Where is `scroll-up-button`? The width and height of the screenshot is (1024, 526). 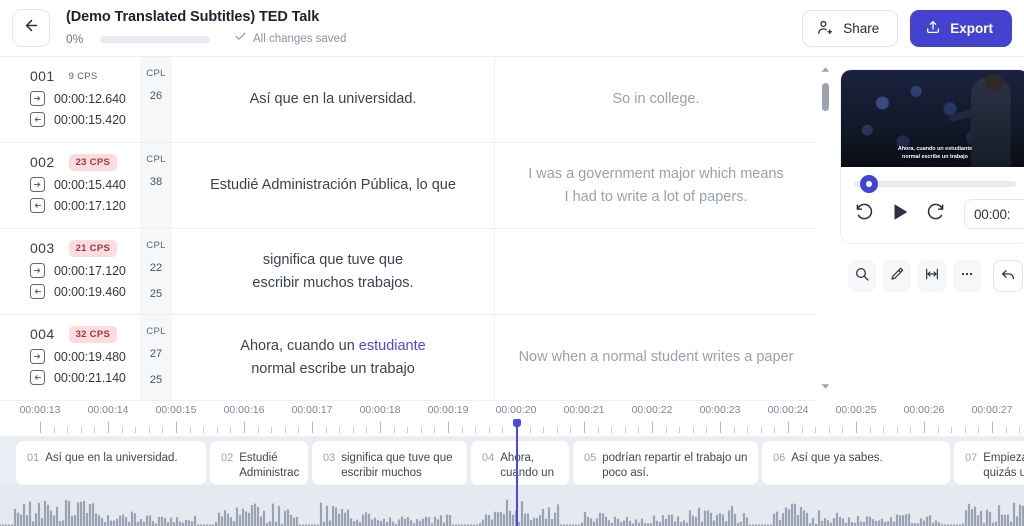 scroll-up-button is located at coordinates (825, 69).